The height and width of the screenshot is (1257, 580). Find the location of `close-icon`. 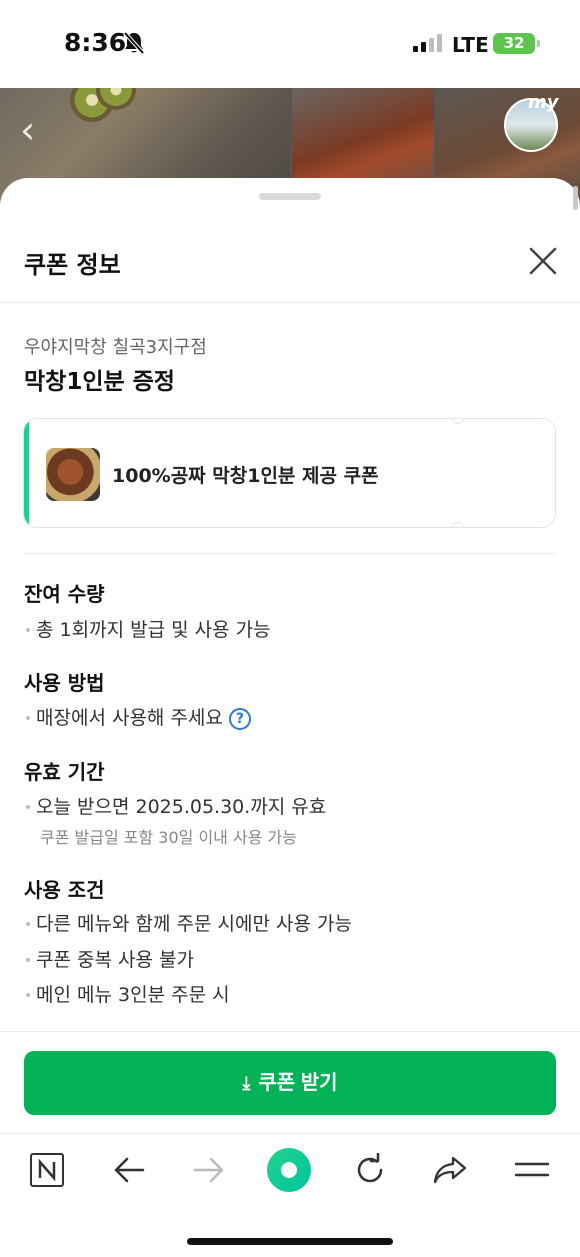

close-icon is located at coordinates (543, 261).